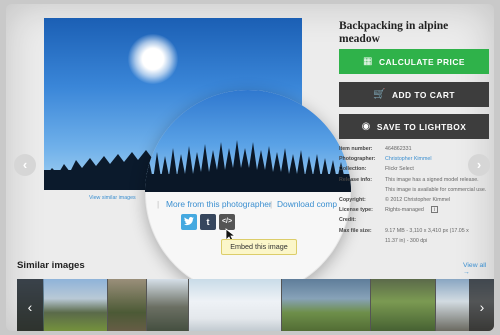 This screenshot has width=500, height=335. Describe the element at coordinates (112, 198) in the screenshot. I see `view-similar-link: View similar images` at that location.